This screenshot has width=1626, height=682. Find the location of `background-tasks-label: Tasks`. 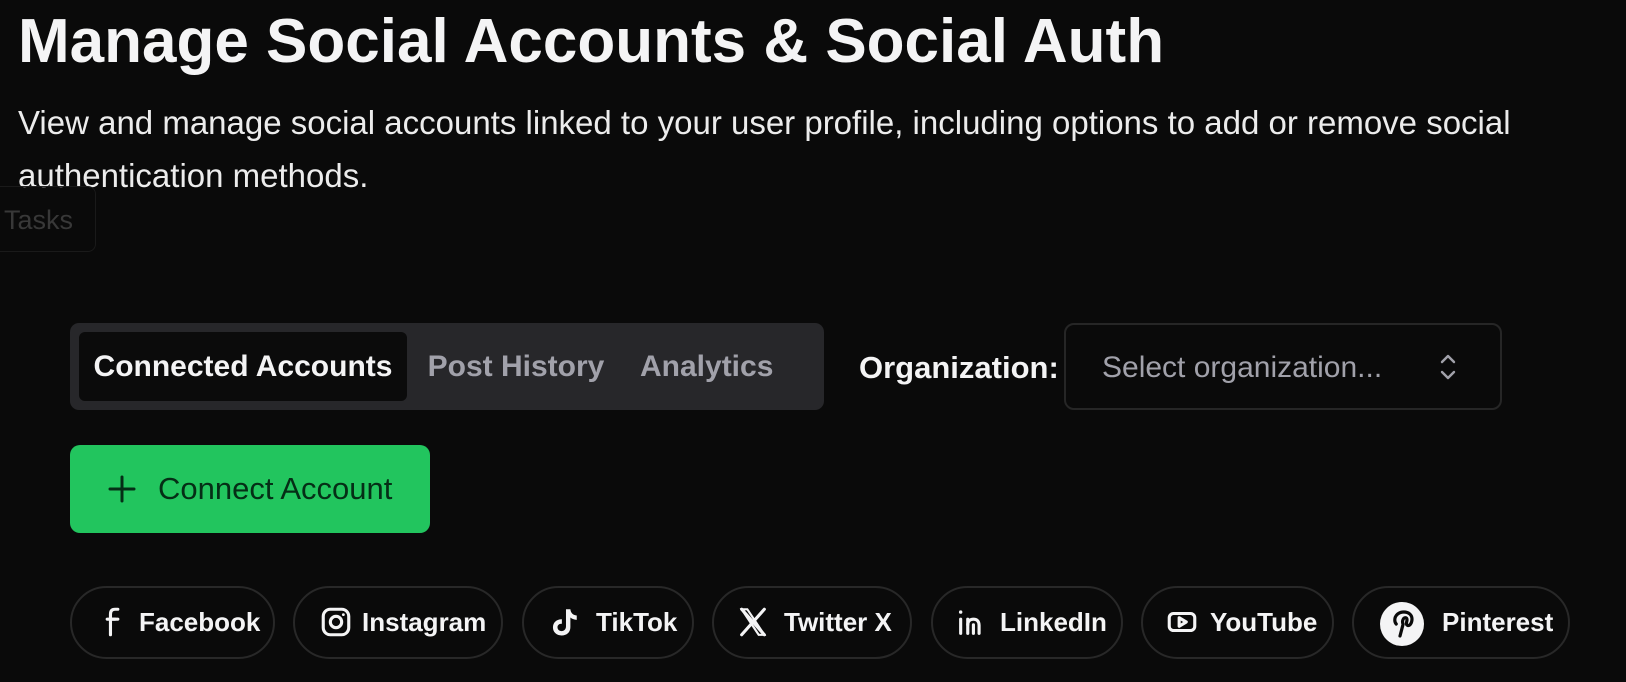

background-tasks-label: Tasks is located at coordinates (39, 220).